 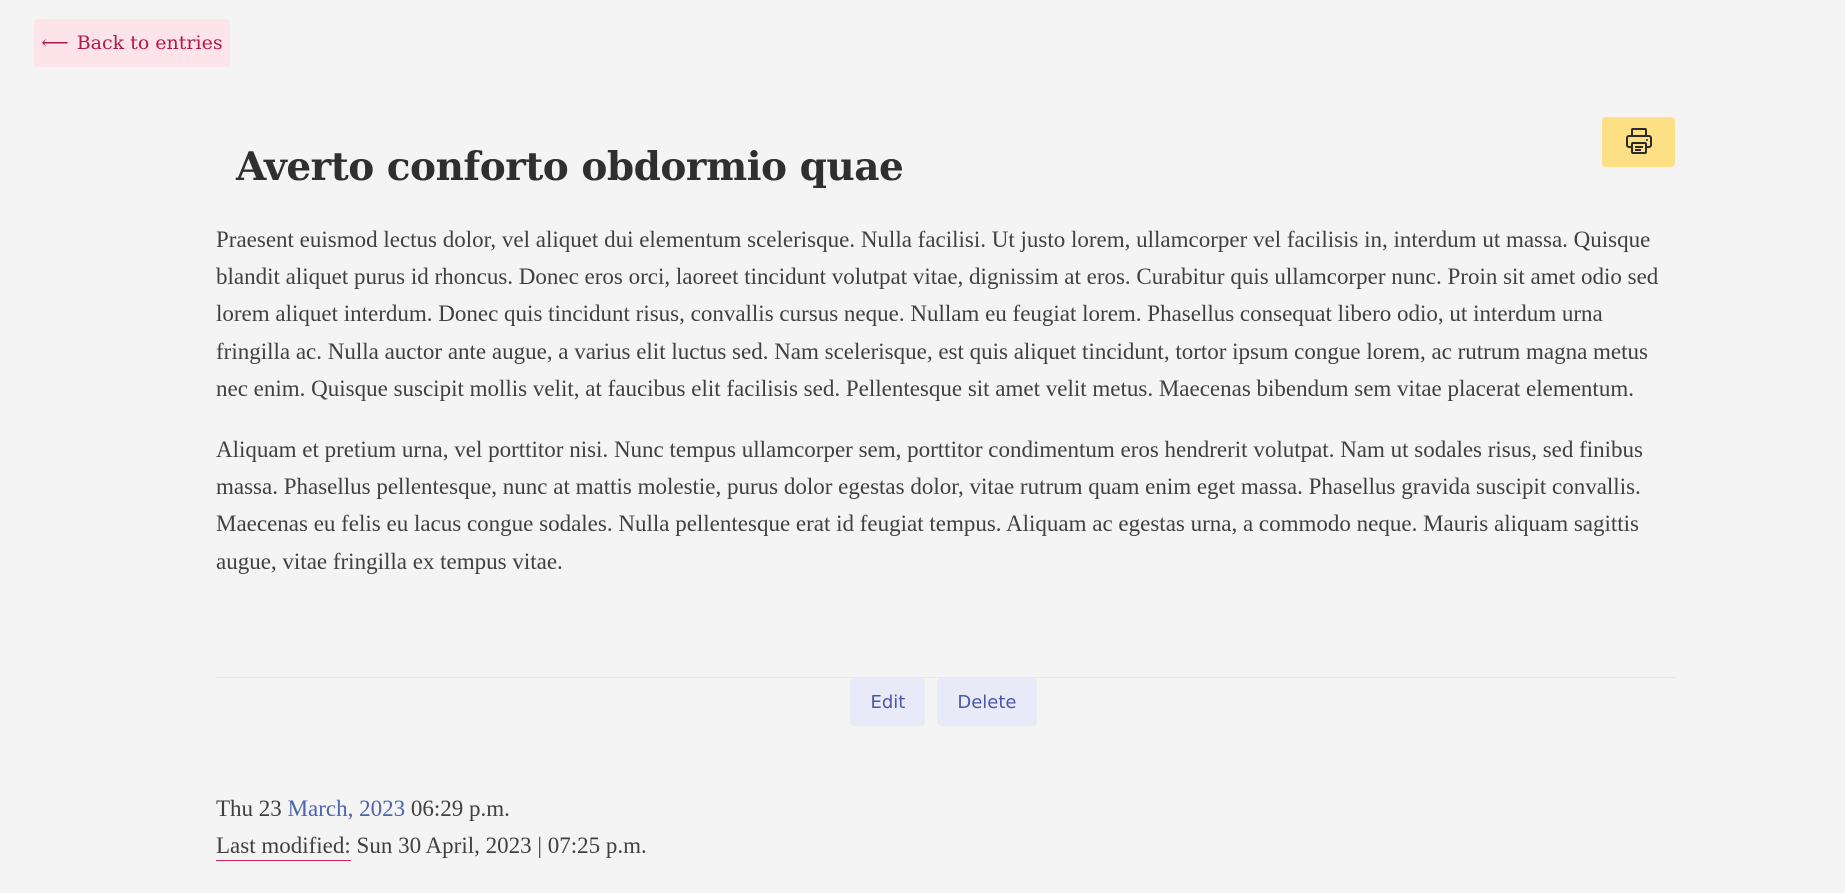 I want to click on entry-title: Averto conforto obdormio quae, so click(x=570, y=167).